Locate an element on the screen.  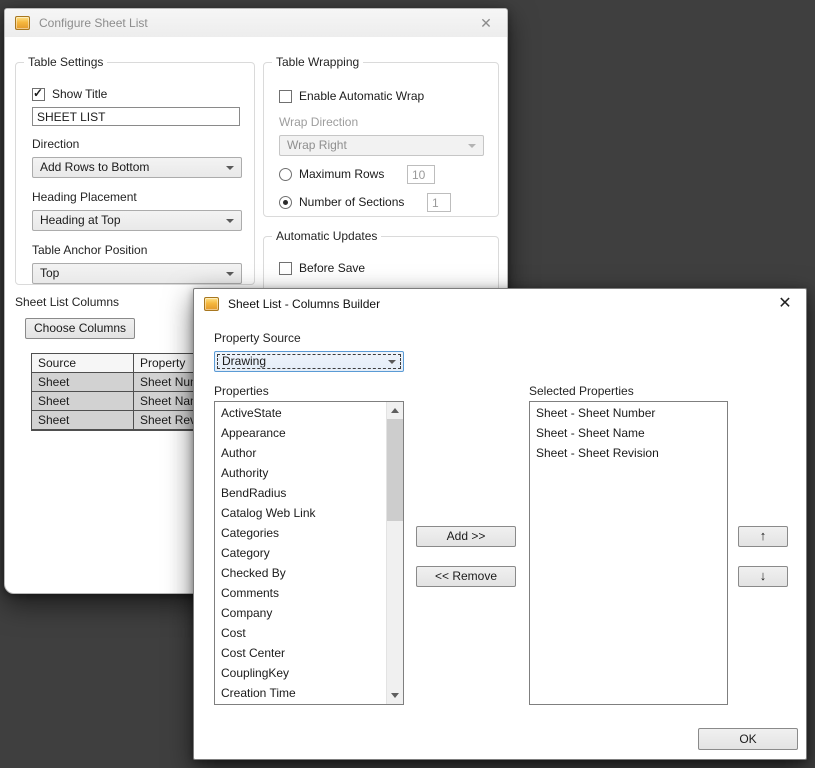
group-automatic-updates-legend: Automatic Updates is located at coordinates (327, 236).